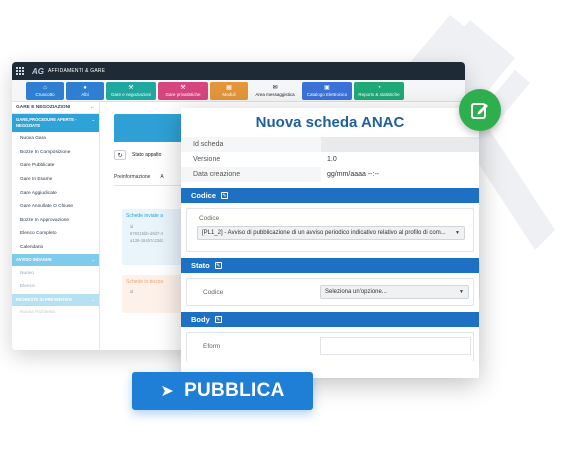 This screenshot has width=561, height=449. I want to click on module-reports-statistiche: ◔ Reports & statistiche, so click(379, 91).